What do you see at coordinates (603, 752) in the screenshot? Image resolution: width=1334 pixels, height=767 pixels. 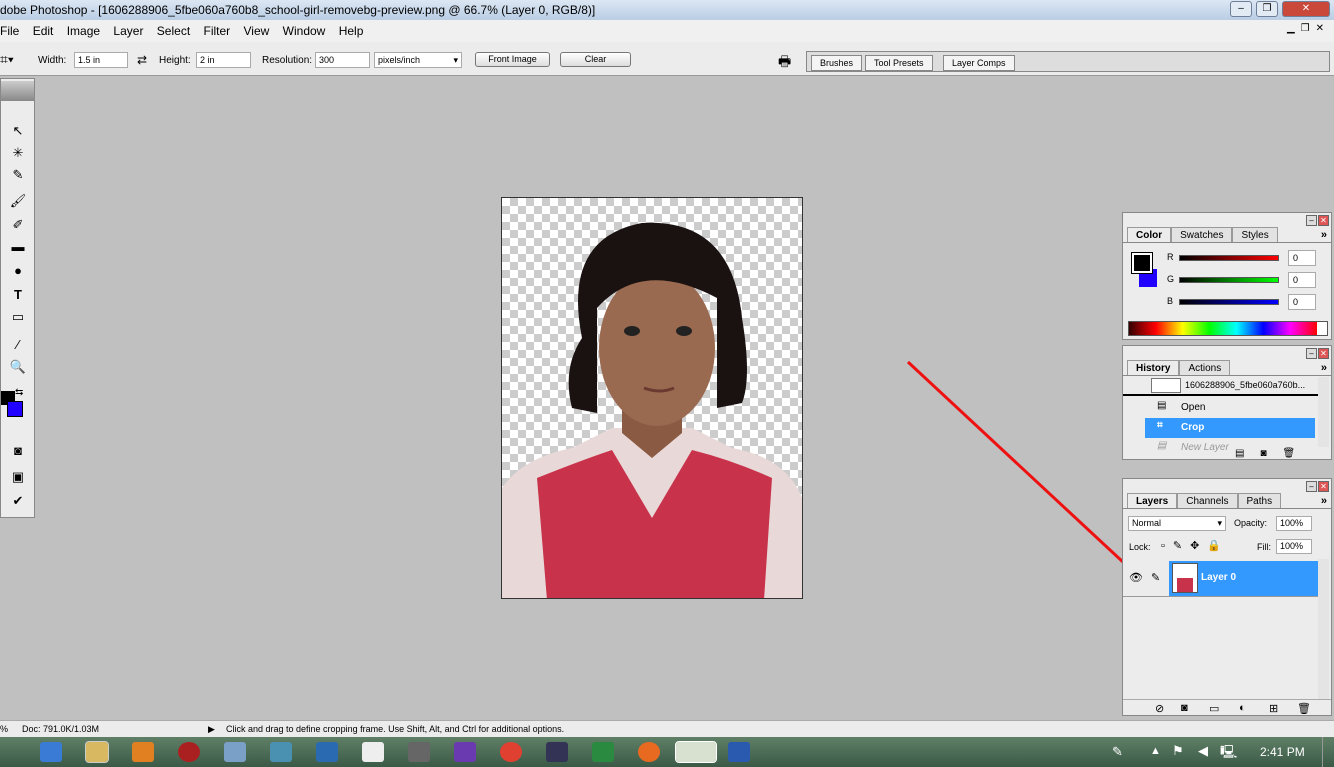 I see `excel-icon` at bounding box center [603, 752].